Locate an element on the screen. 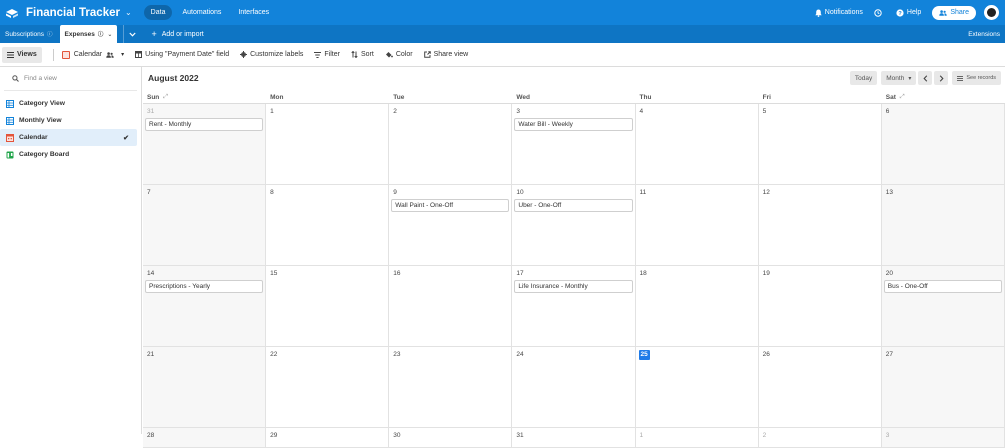  calendar-day-cell: 13 is located at coordinates (943, 225).